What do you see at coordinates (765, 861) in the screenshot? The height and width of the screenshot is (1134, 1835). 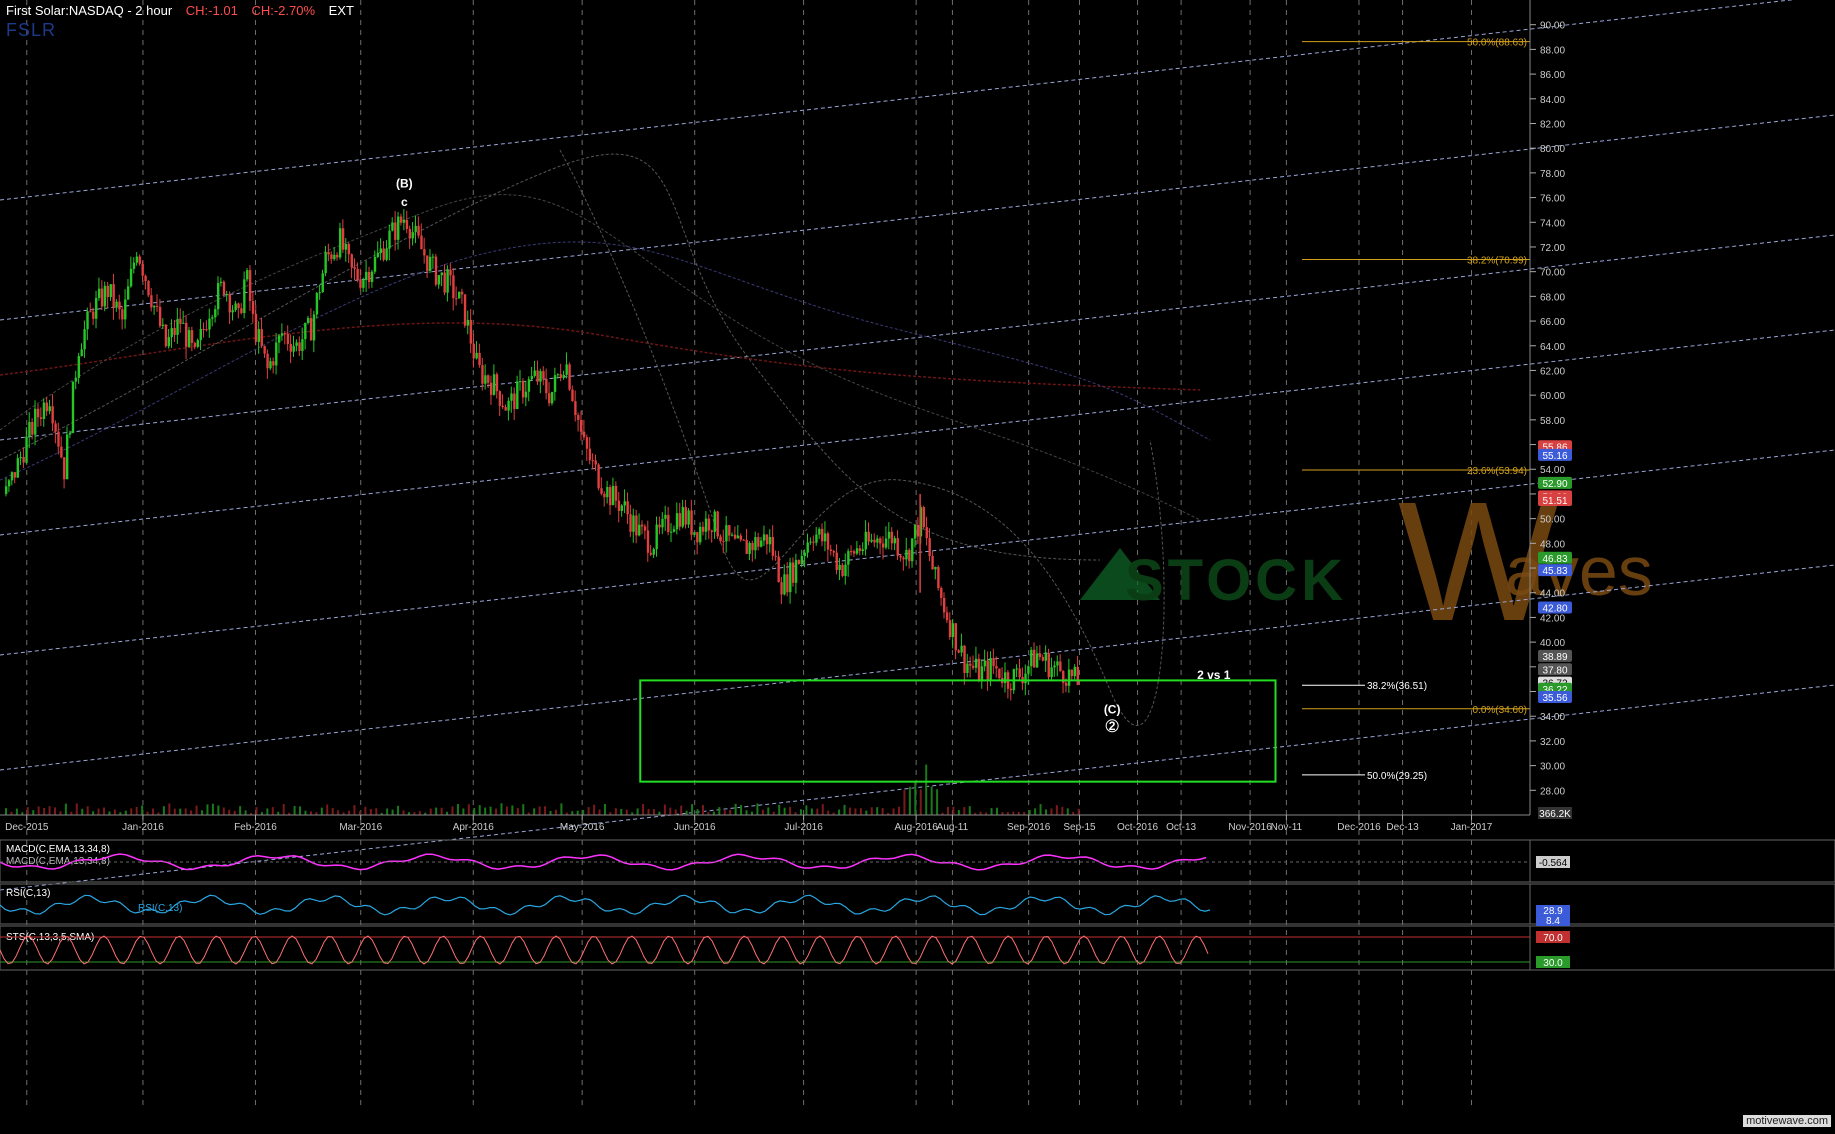 I see `macd-panel` at bounding box center [765, 861].